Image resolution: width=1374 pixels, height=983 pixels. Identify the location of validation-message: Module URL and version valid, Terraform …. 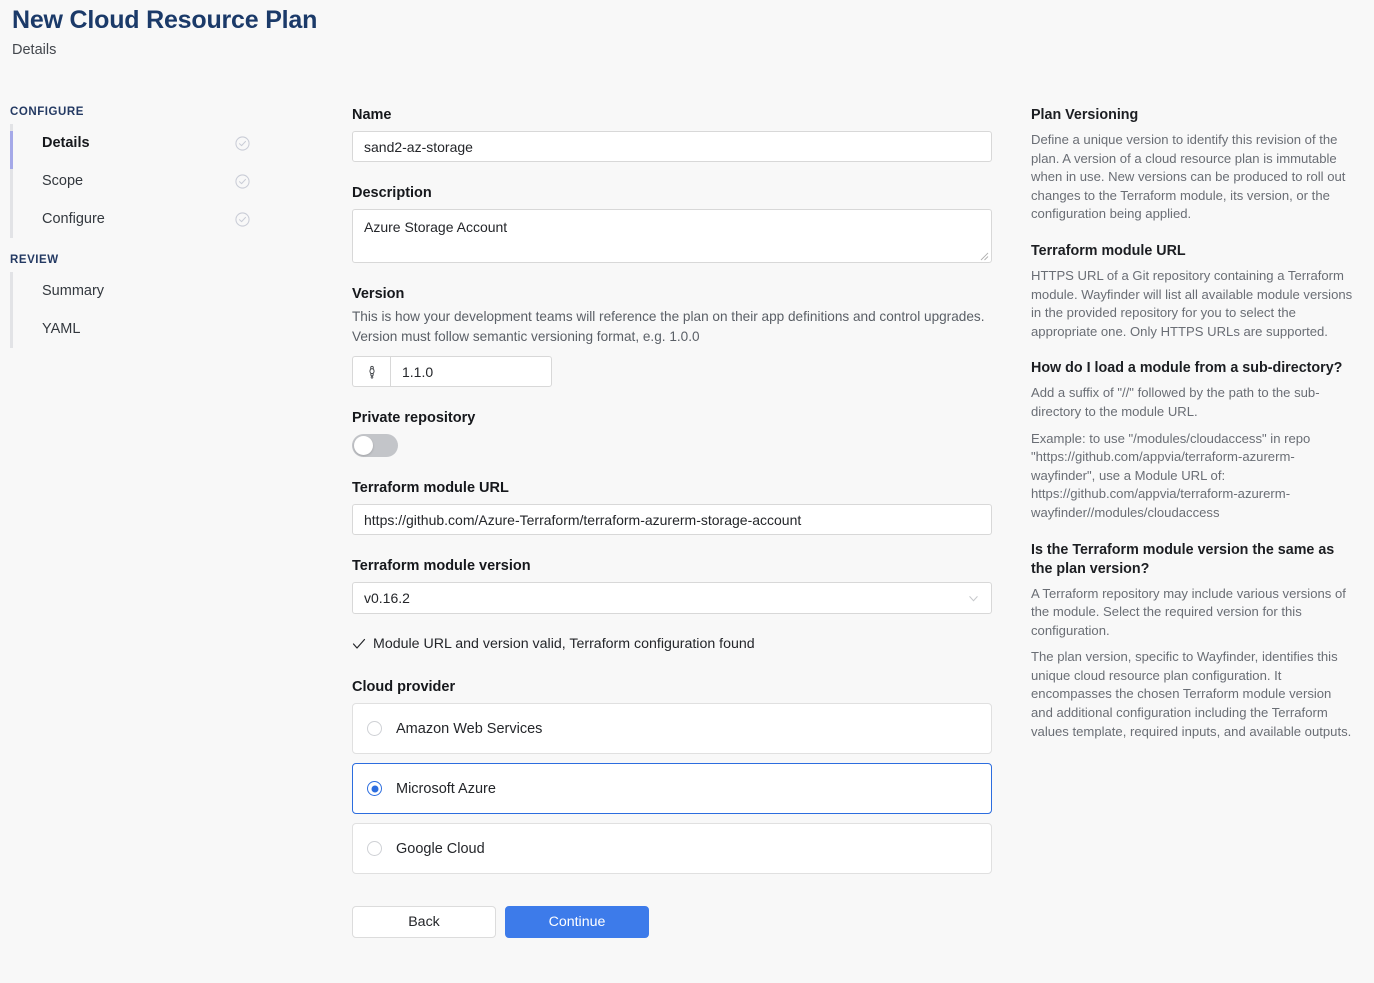
(564, 644).